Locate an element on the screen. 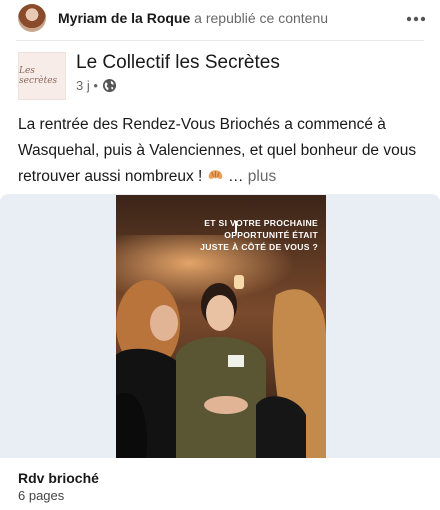  more-horizontal-icon is located at coordinates (416, 19).